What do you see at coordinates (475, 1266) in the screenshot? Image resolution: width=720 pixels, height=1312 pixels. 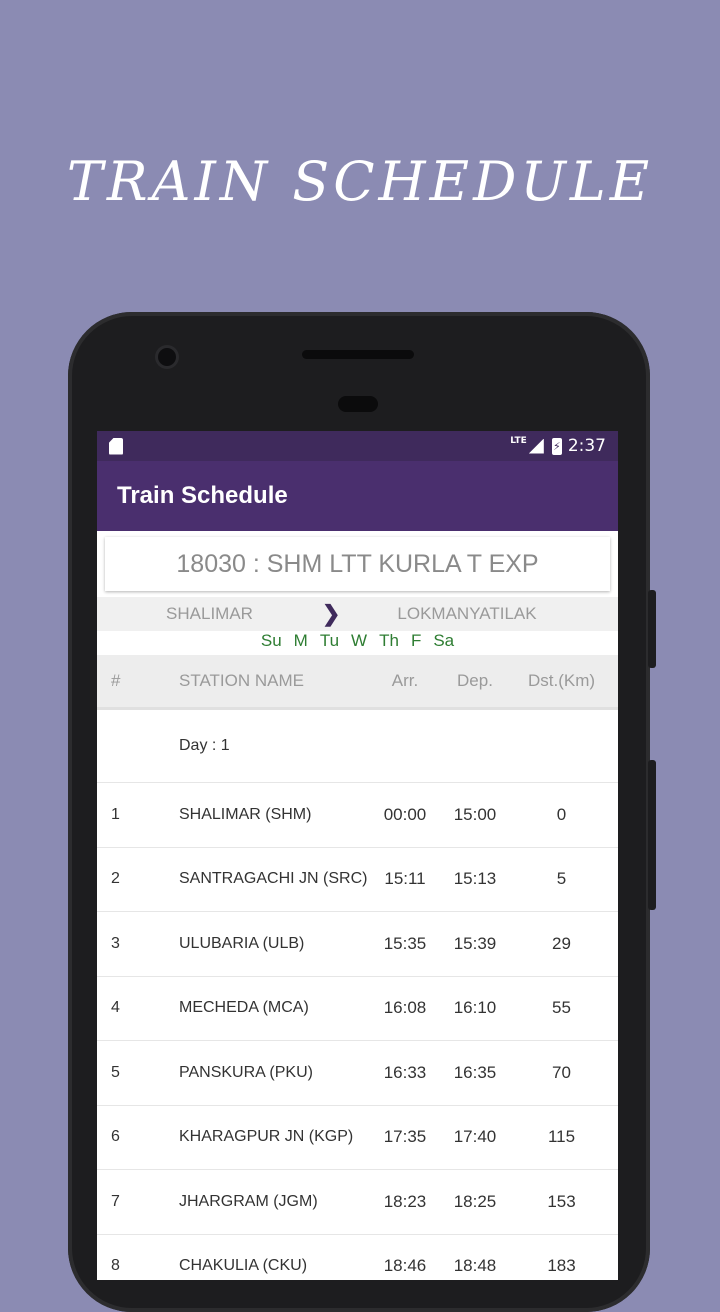 I see `row-departure: 18:48` at bounding box center [475, 1266].